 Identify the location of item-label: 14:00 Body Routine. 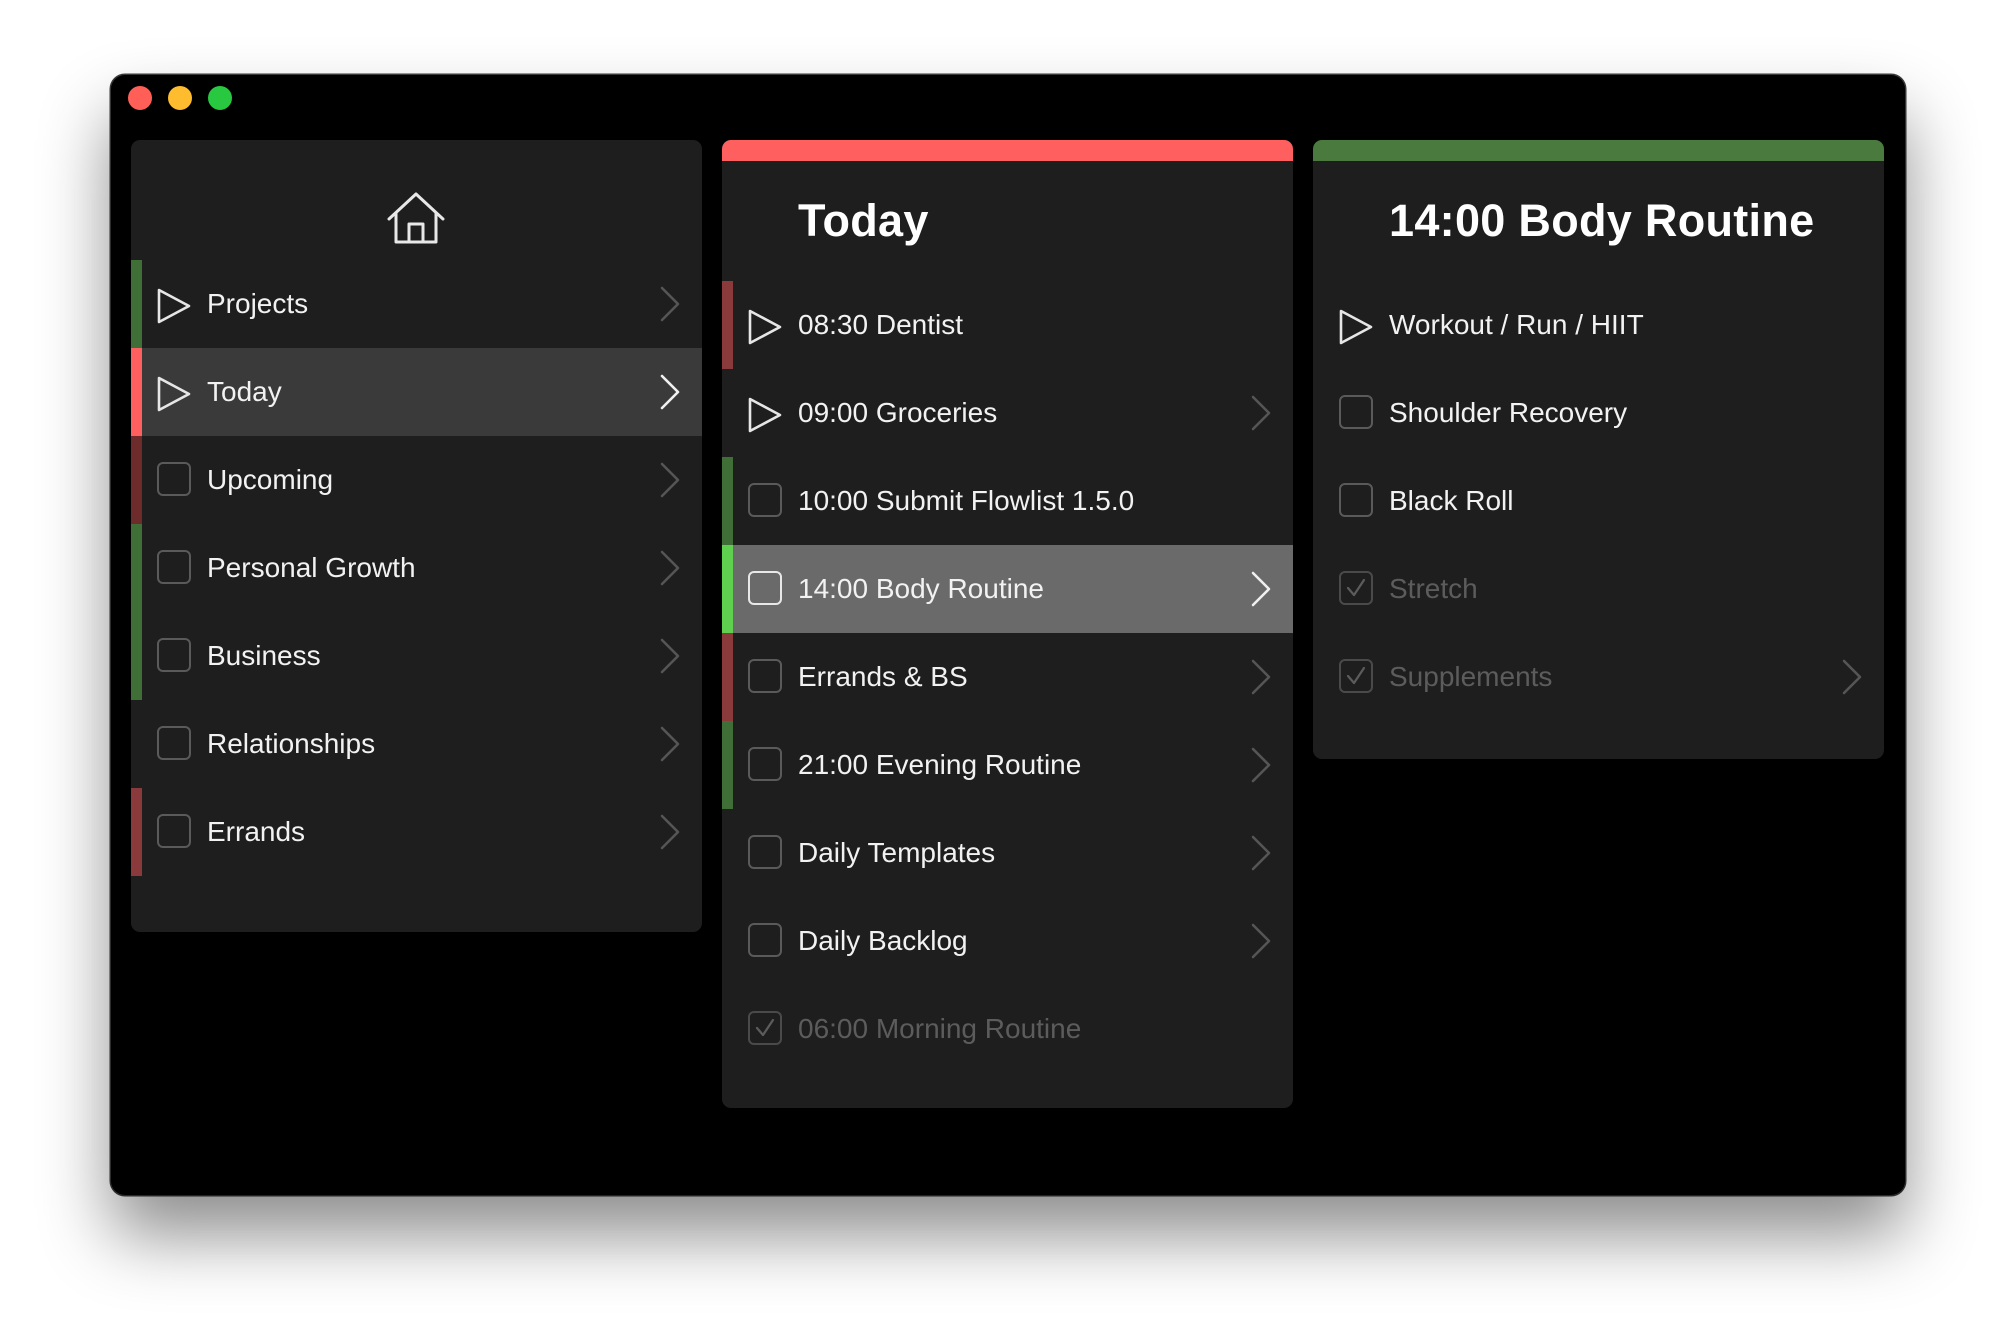
(921, 588).